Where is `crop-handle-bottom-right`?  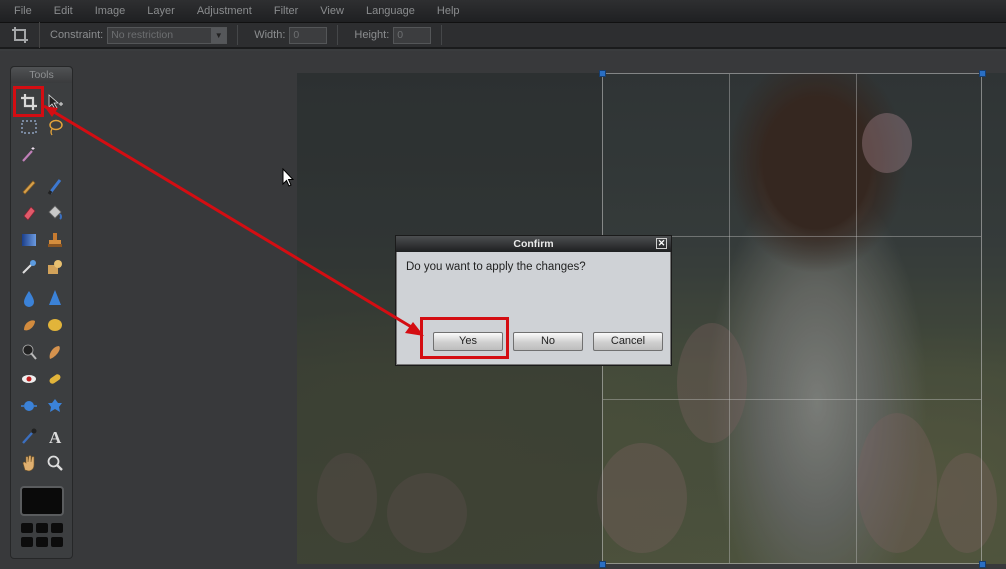 crop-handle-bottom-right is located at coordinates (982, 564).